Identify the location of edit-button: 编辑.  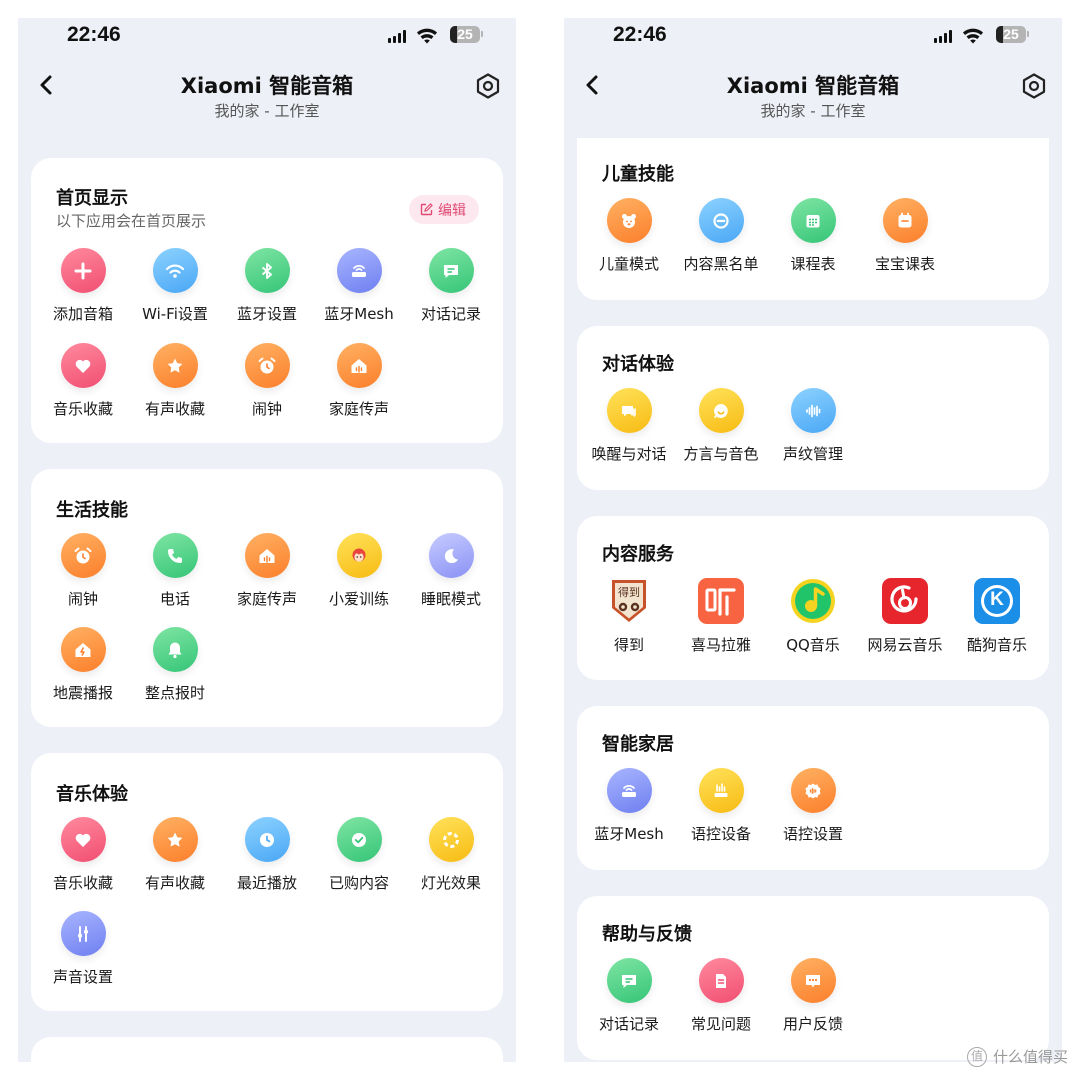
(444, 209).